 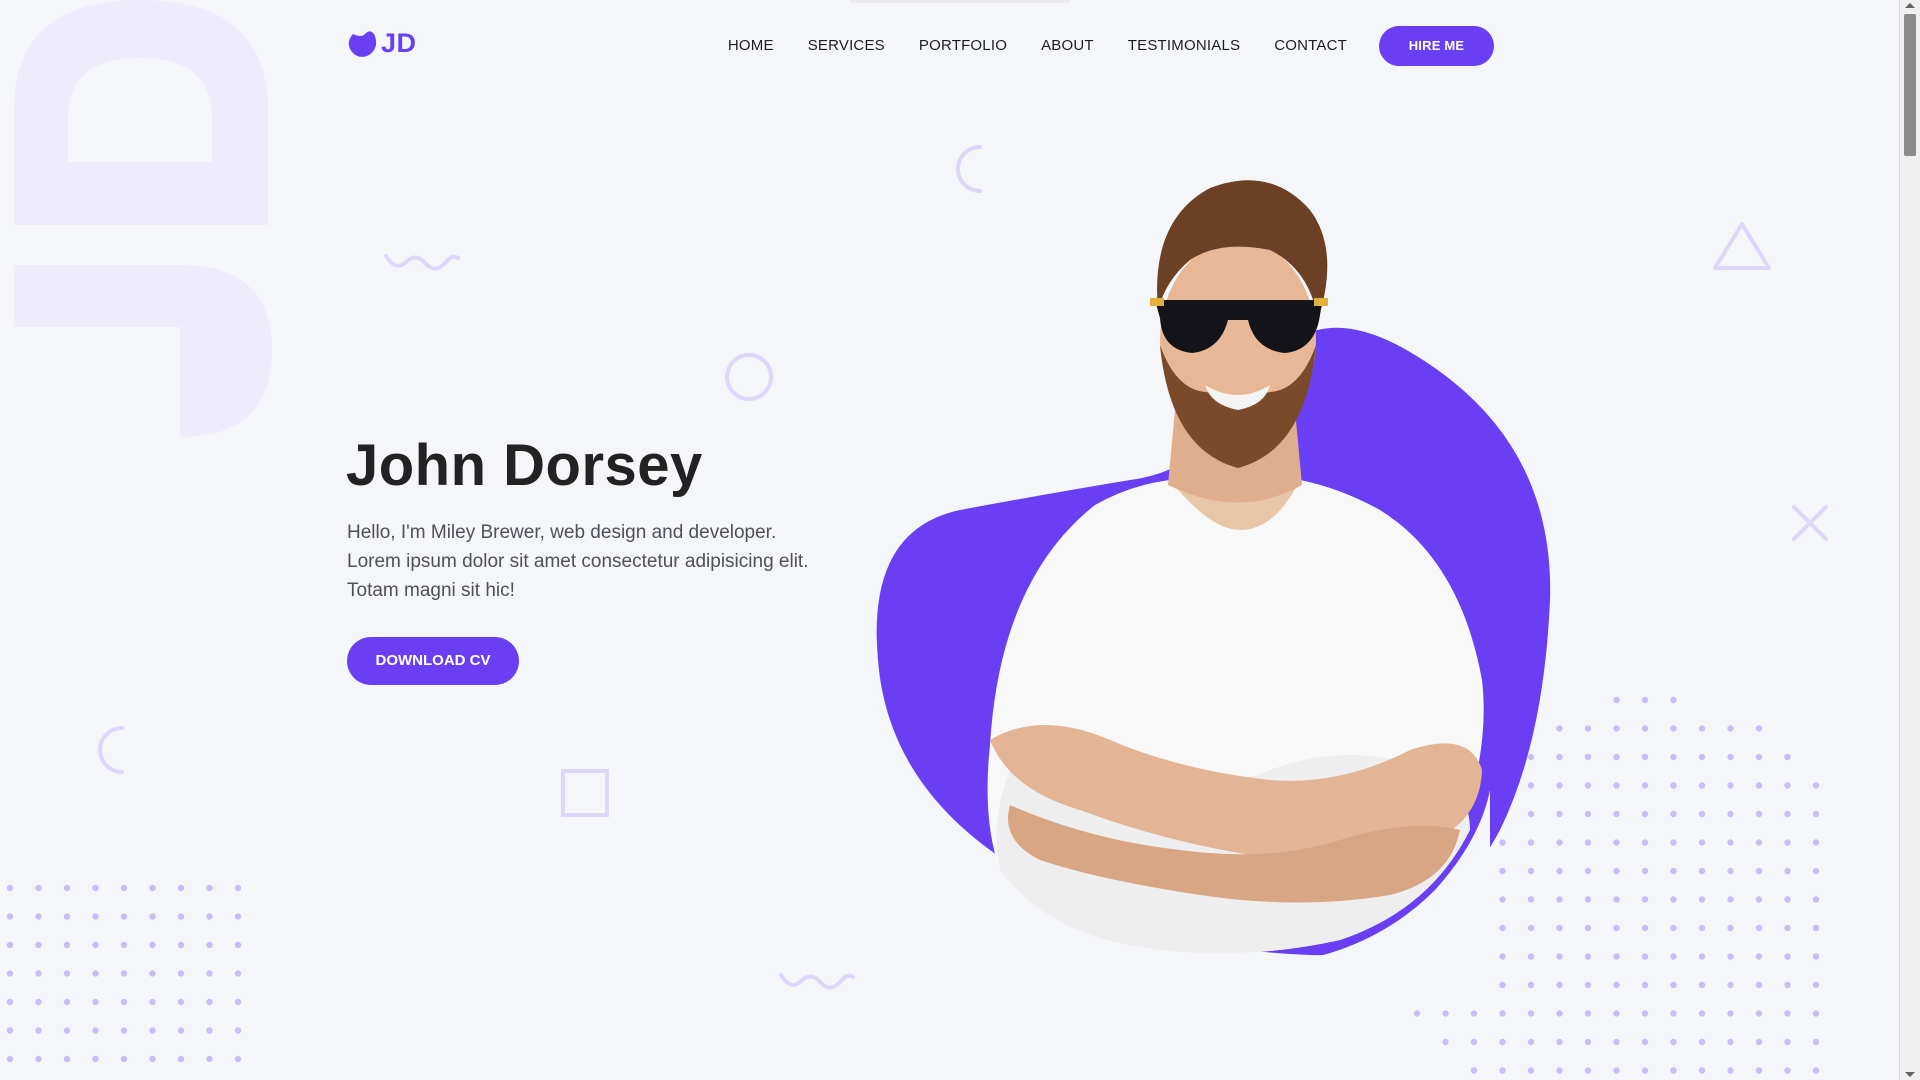 What do you see at coordinates (963, 46) in the screenshot?
I see `nav-item-portfolio: PORTFOLIO` at bounding box center [963, 46].